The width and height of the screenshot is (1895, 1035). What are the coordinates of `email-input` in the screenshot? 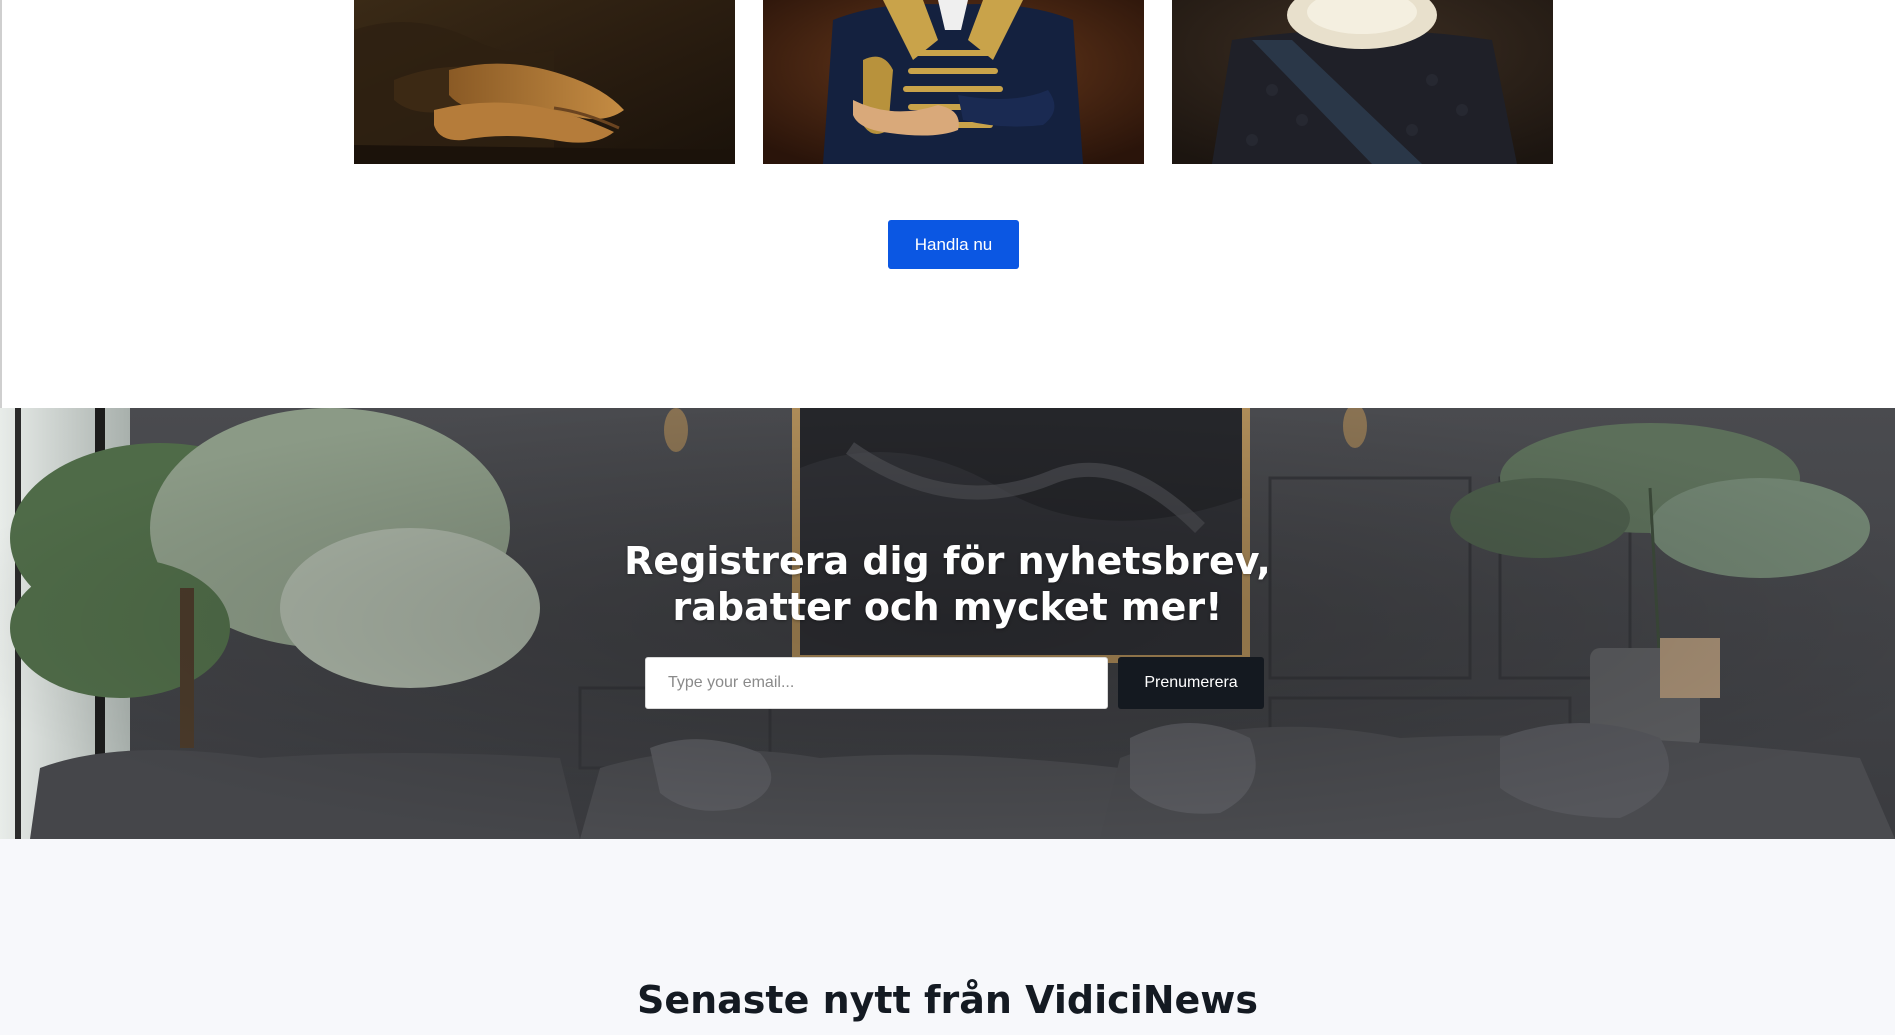 It's located at (876, 683).